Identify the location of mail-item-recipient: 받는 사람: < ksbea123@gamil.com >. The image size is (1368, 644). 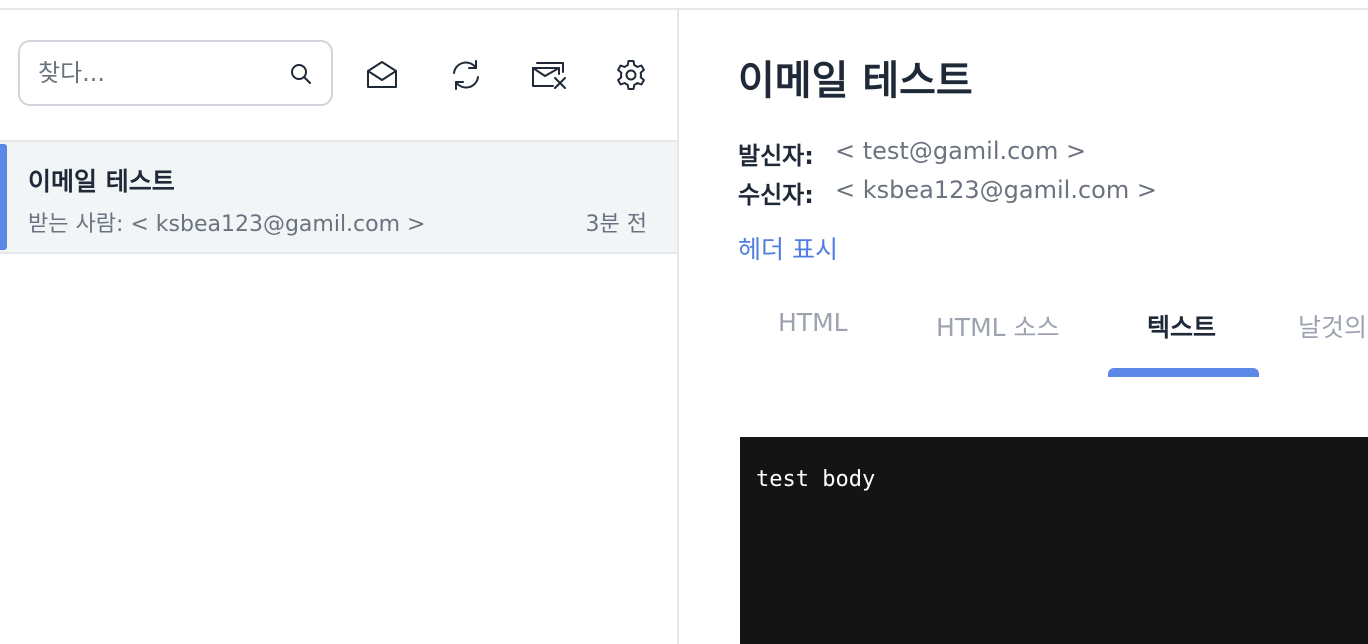
(227, 224).